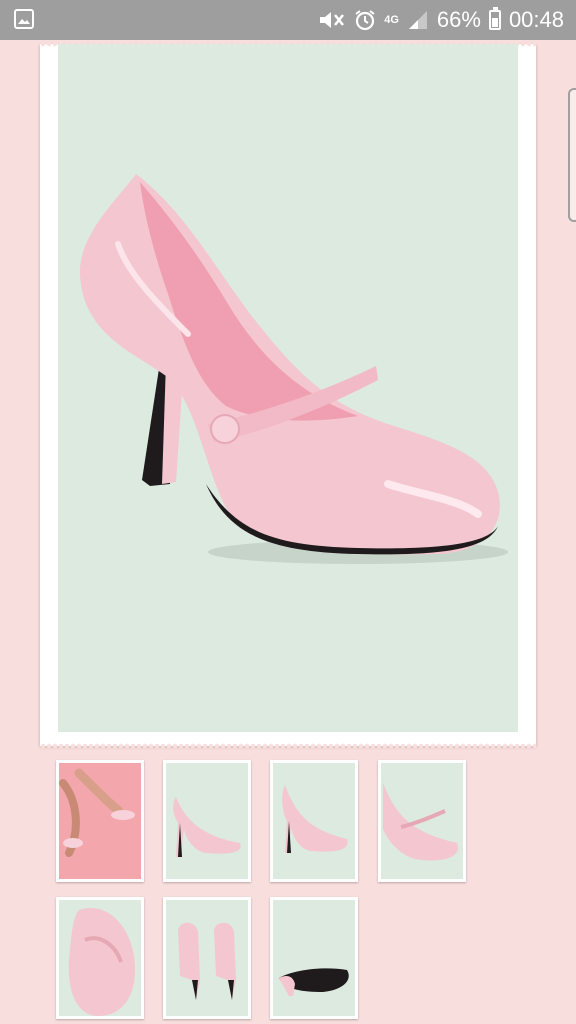 The width and height of the screenshot is (576, 1024). What do you see at coordinates (24, 19) in the screenshot?
I see `gallery-icon` at bounding box center [24, 19].